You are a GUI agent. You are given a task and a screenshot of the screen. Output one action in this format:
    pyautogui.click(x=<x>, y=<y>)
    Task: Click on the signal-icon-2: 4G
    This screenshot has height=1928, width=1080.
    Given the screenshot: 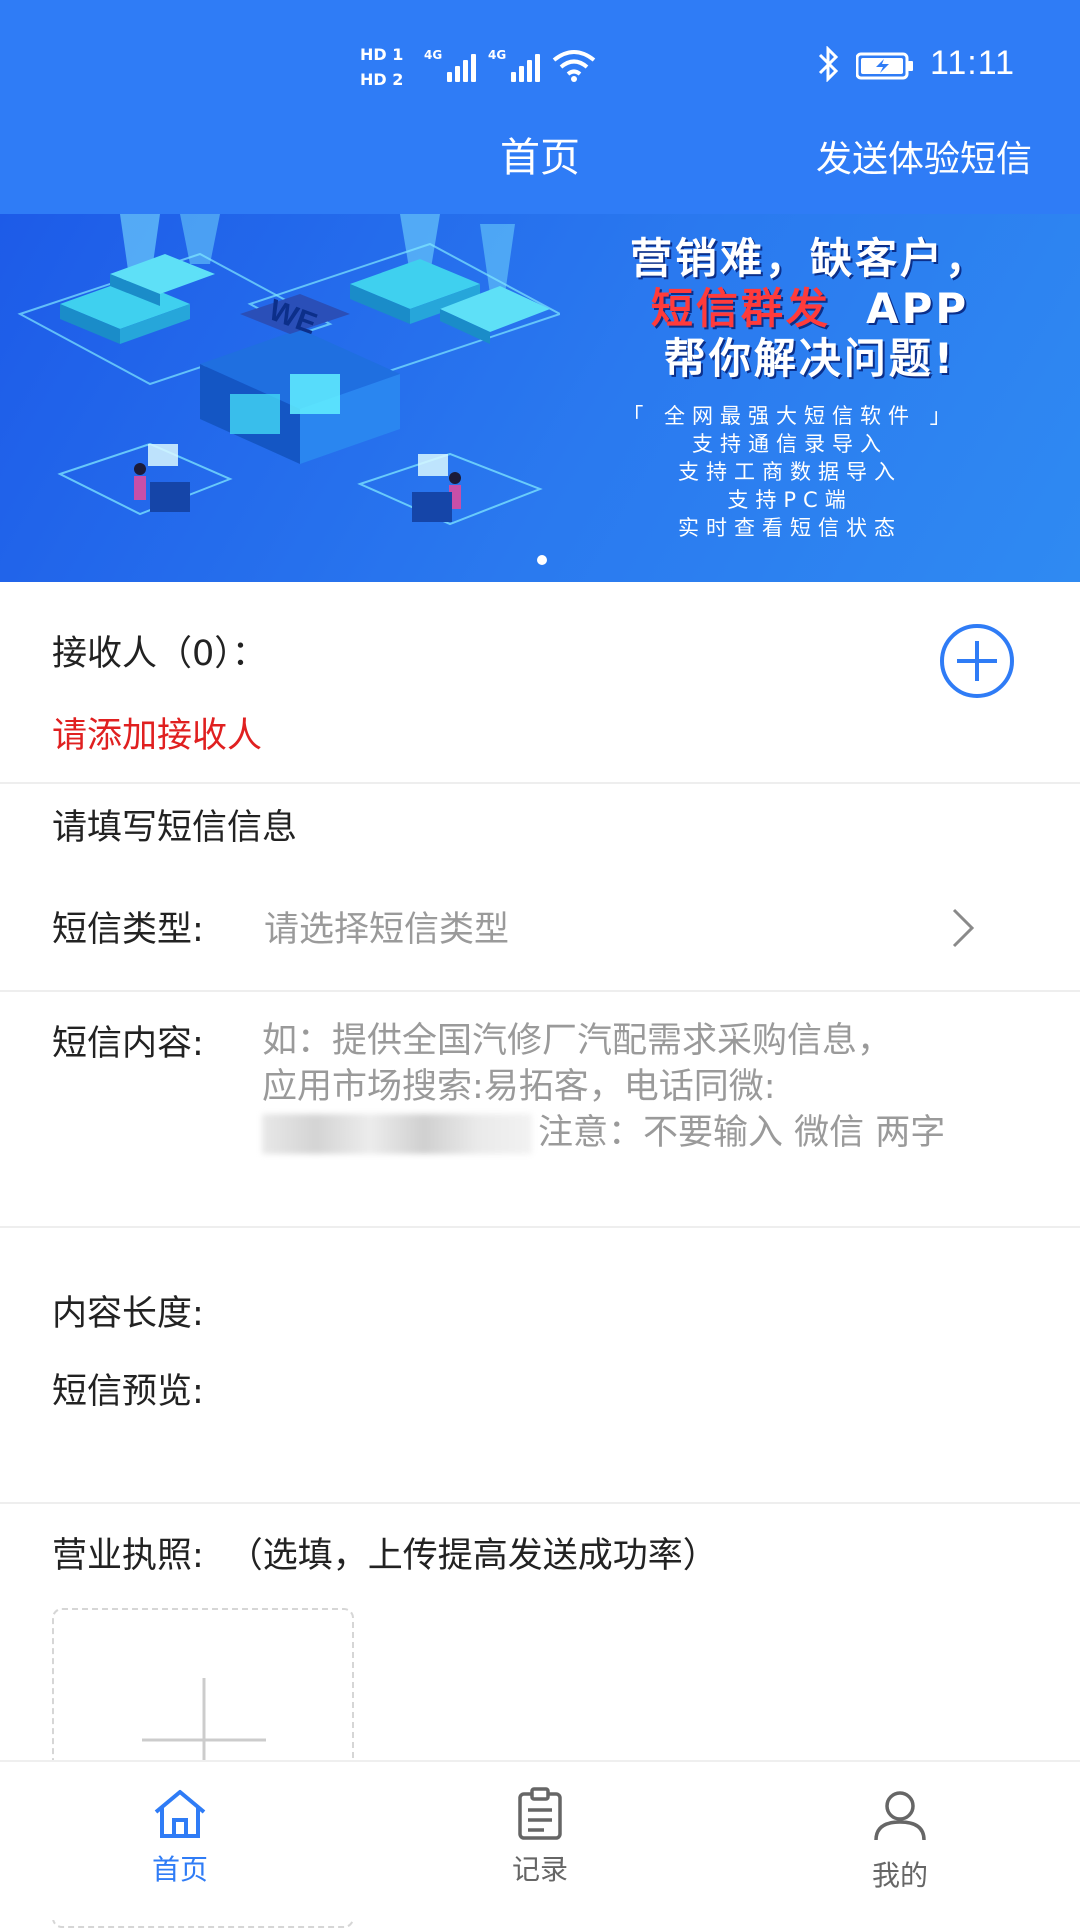 What is the action you would take?
    pyautogui.click(x=514, y=65)
    